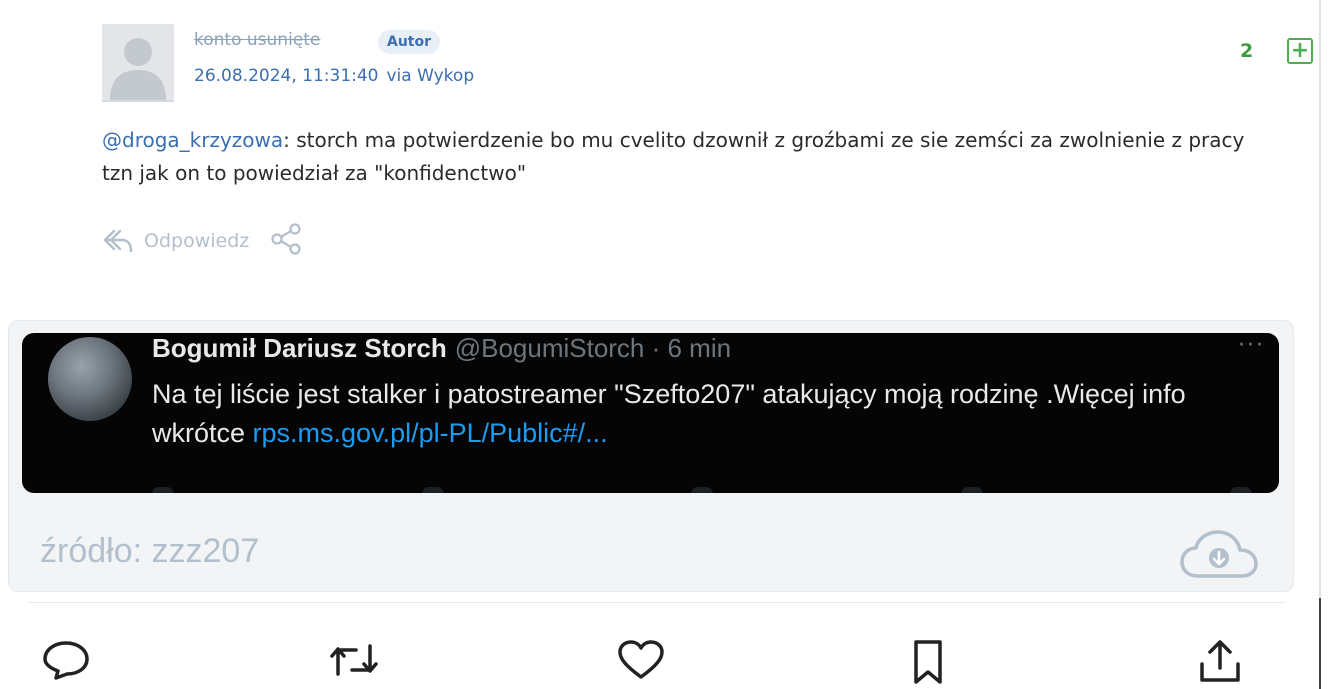  I want to click on share-button, so click(286, 241).